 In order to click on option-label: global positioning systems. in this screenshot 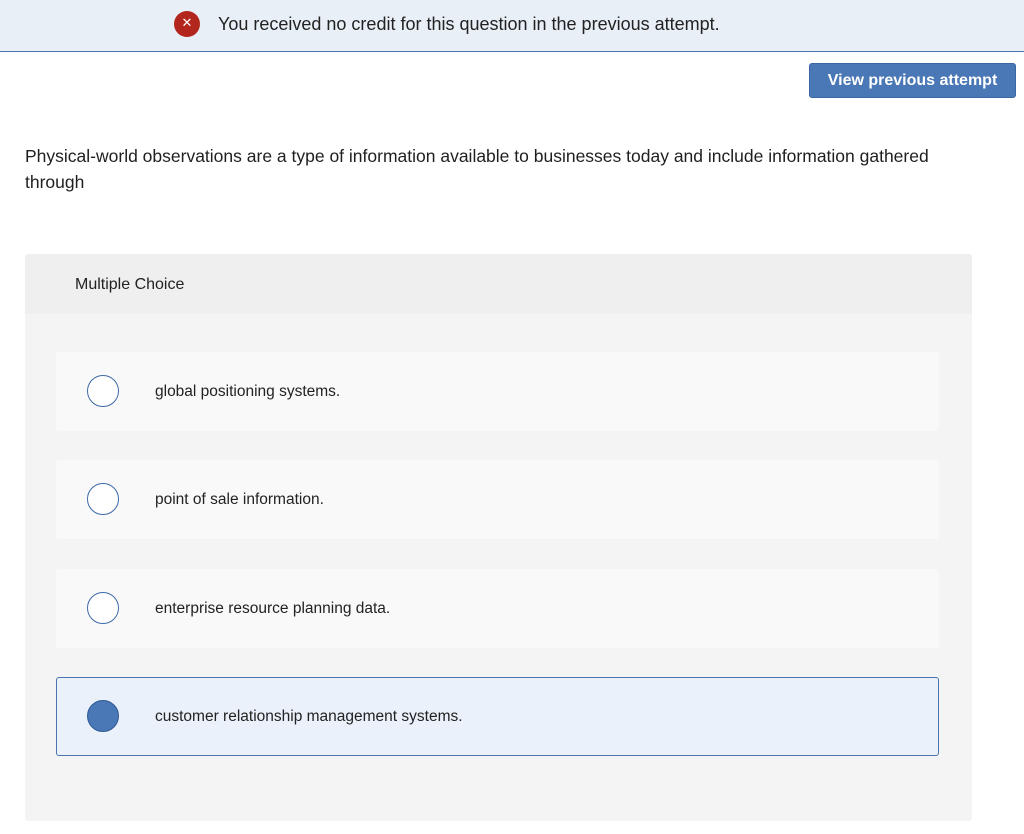, I will do `click(248, 391)`.